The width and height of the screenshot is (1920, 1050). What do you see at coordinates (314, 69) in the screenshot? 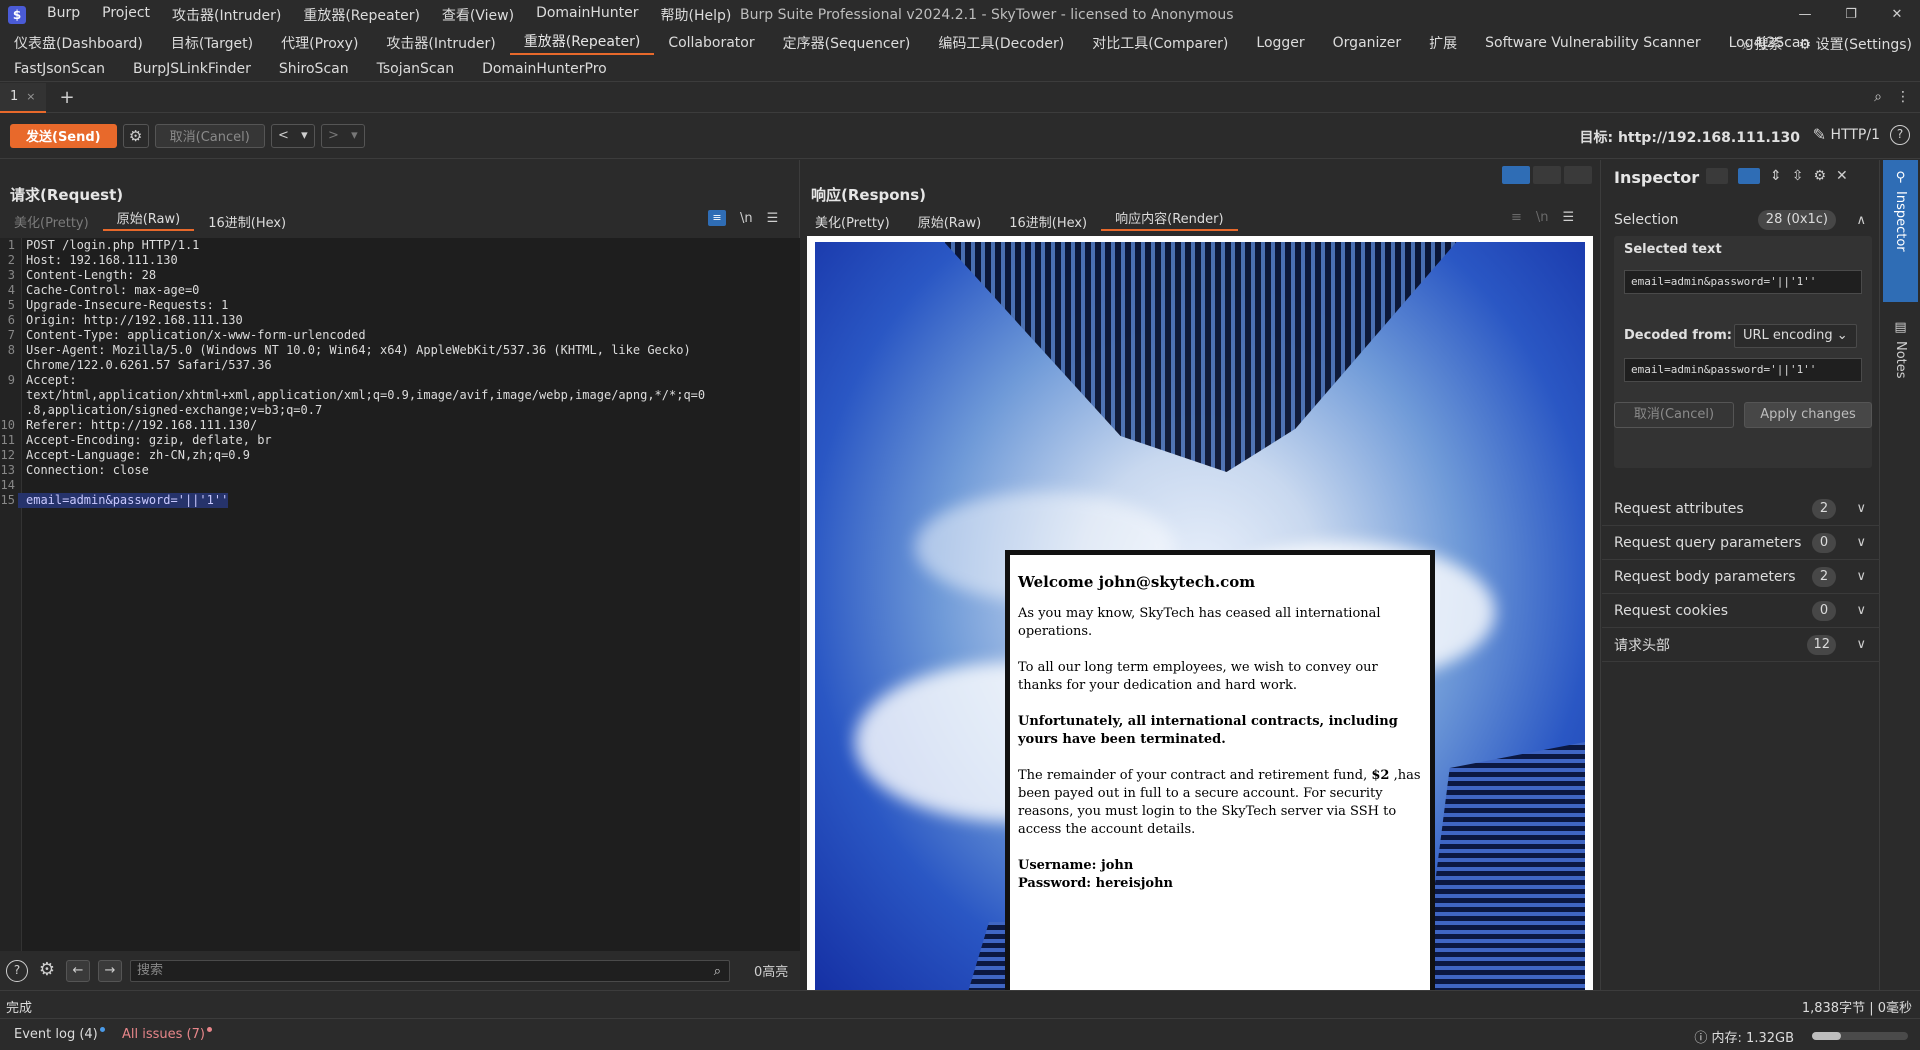
I see `tab-shiroscan: ShiroScan` at bounding box center [314, 69].